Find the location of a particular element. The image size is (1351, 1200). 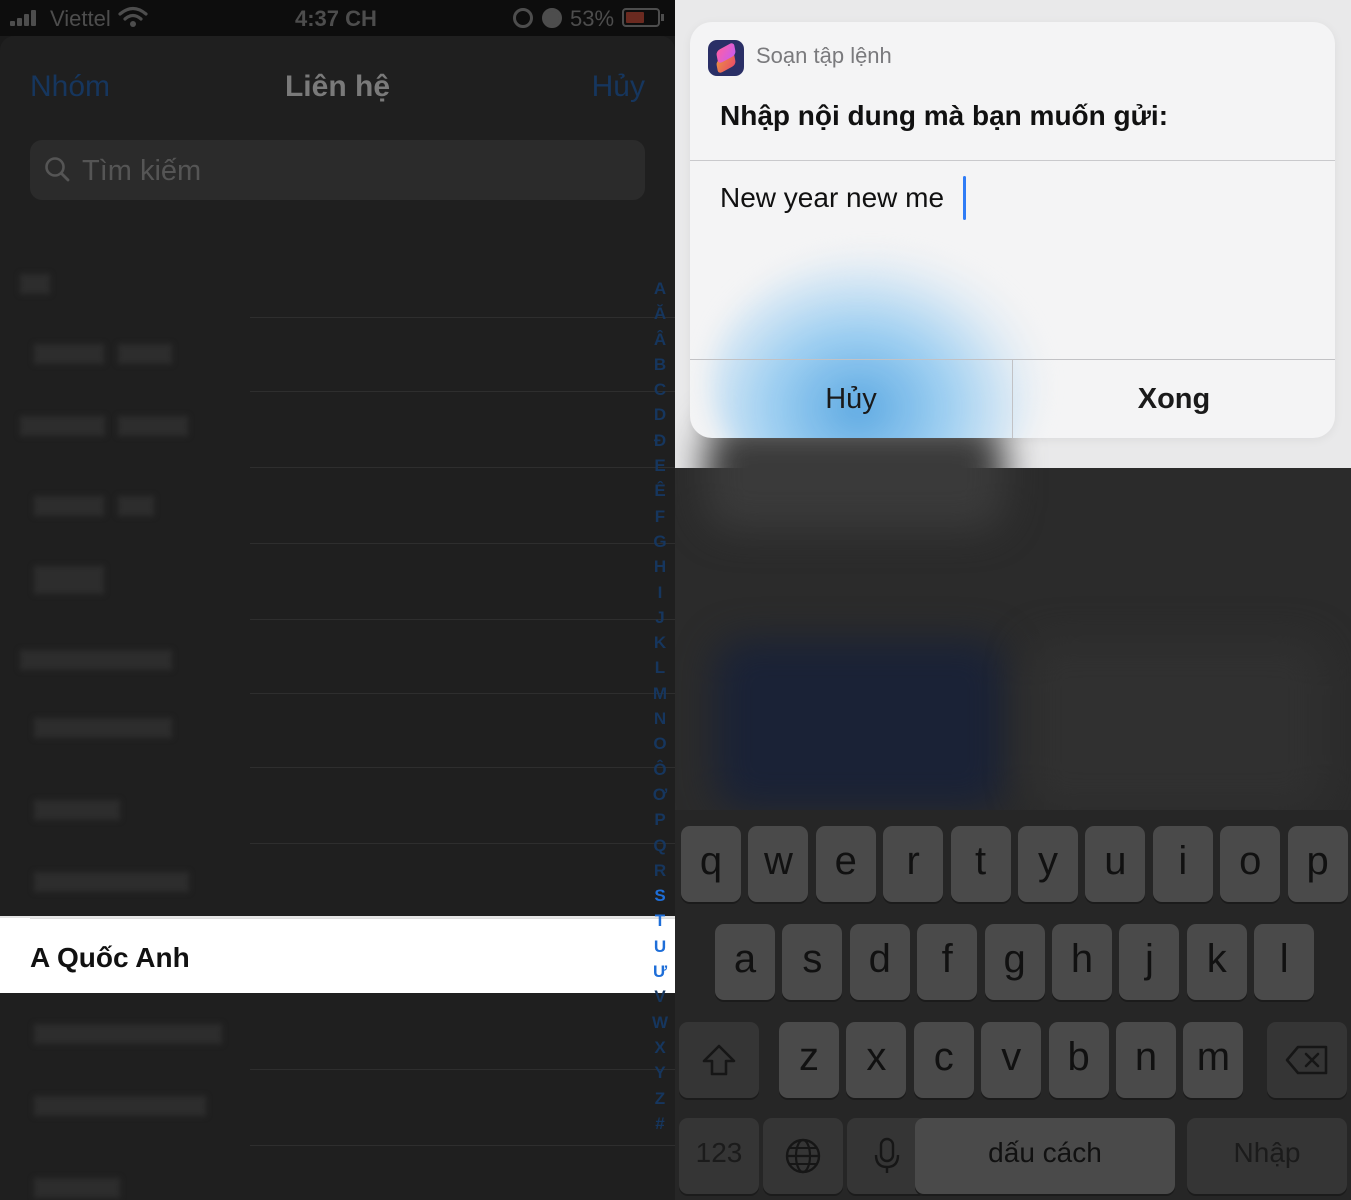

index-letter: W is located at coordinates (660, 1022).